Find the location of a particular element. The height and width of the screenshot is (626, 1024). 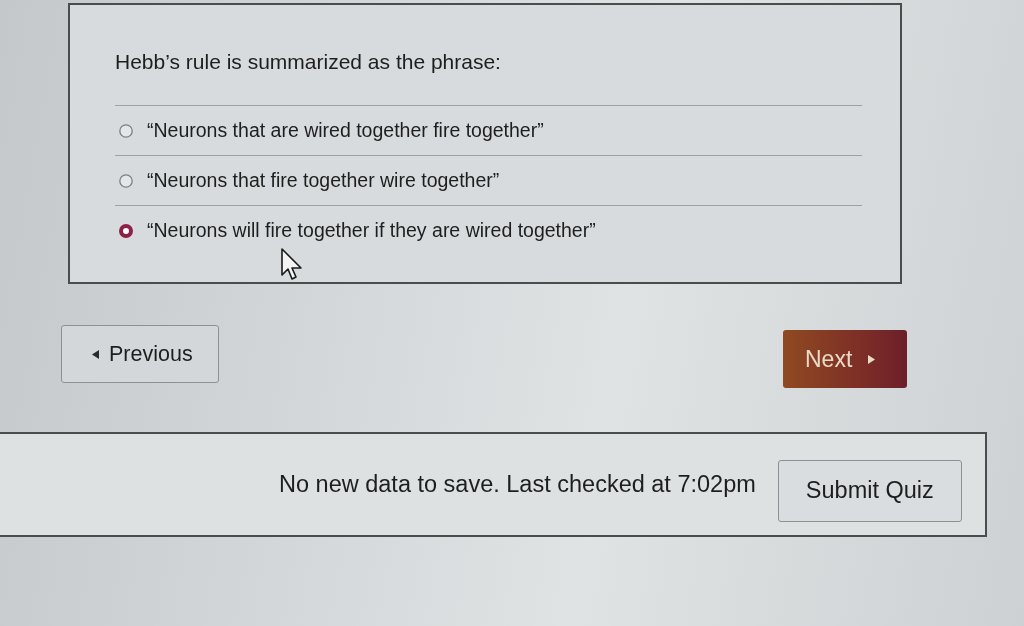

next-button: Next is located at coordinates (845, 359).